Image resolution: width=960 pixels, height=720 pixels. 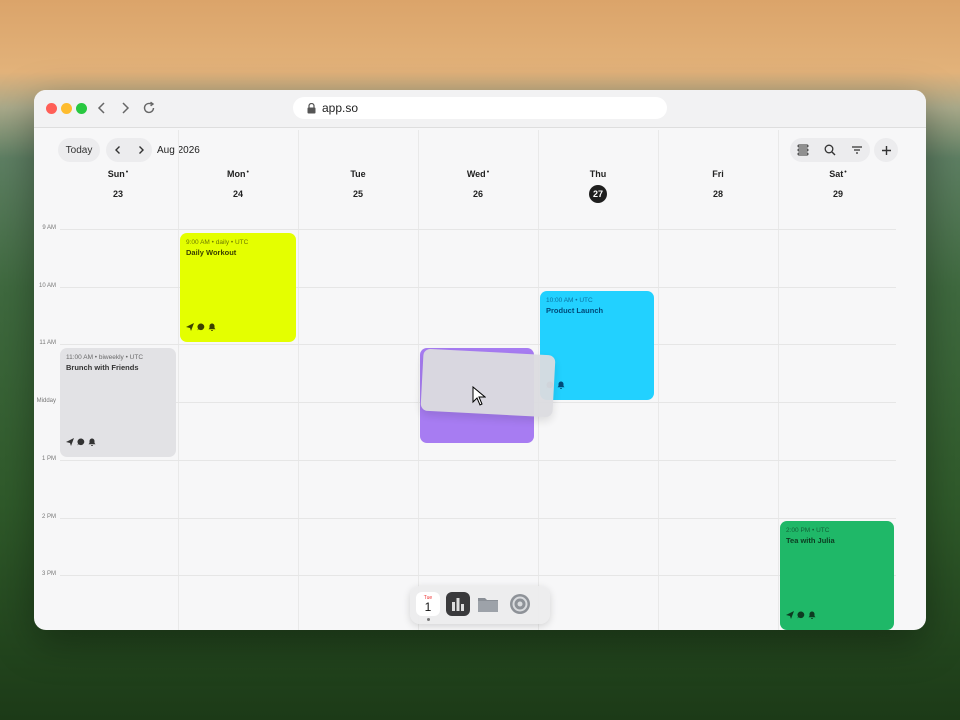 What do you see at coordinates (238, 287) in the screenshot?
I see `calendar-event: 9:00 AM • daily • UTC Daily Workout` at bounding box center [238, 287].